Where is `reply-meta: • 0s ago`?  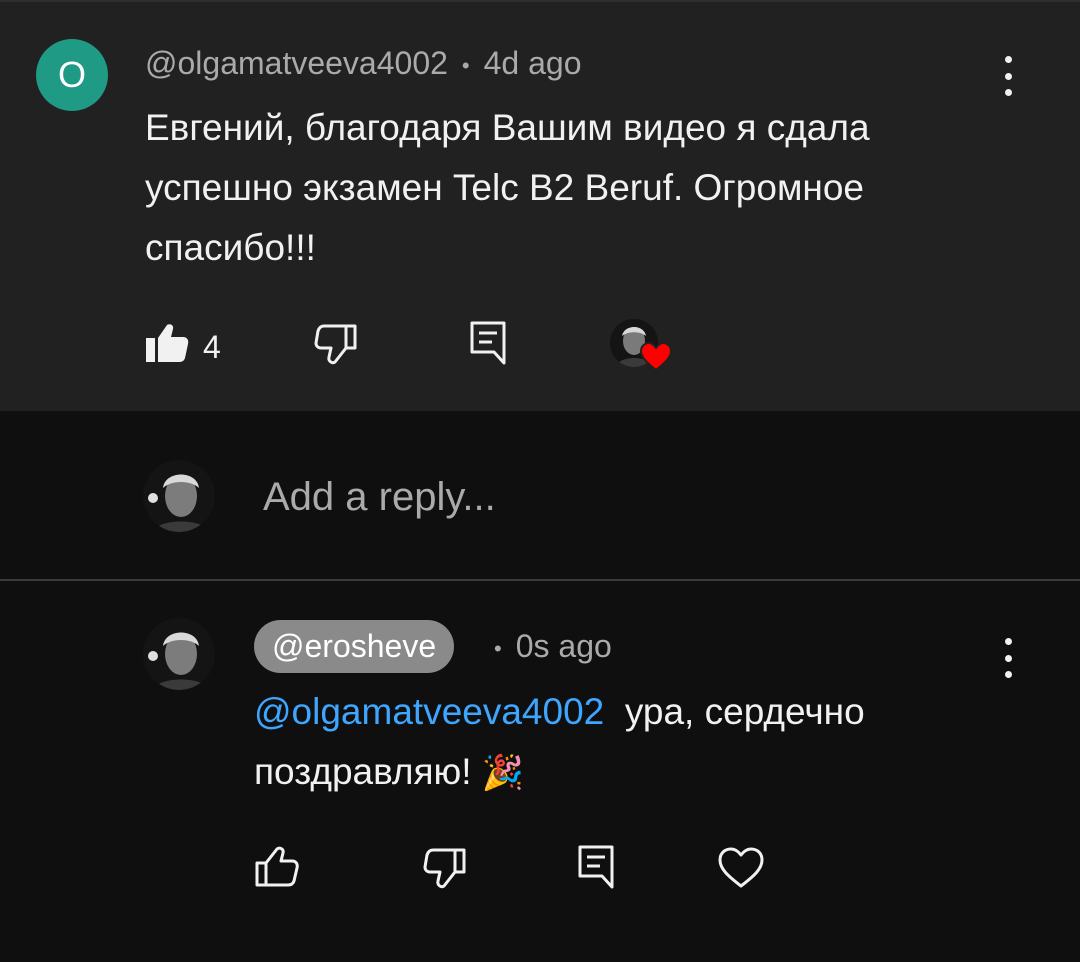 reply-meta: • 0s ago is located at coordinates (546, 646).